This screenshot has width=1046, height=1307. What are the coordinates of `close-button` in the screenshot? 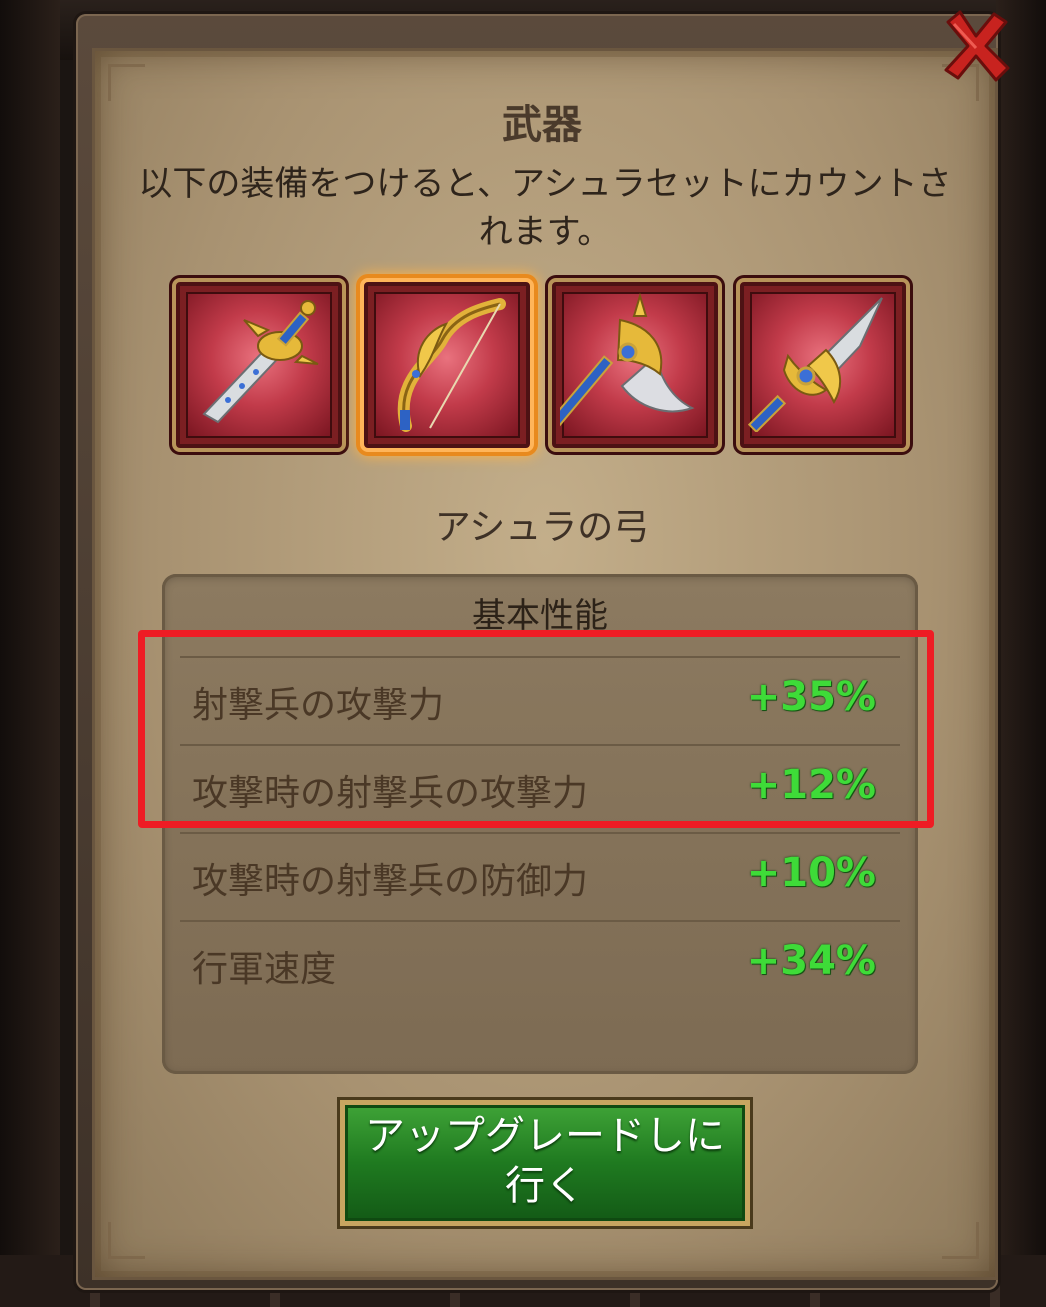 It's located at (976, 46).